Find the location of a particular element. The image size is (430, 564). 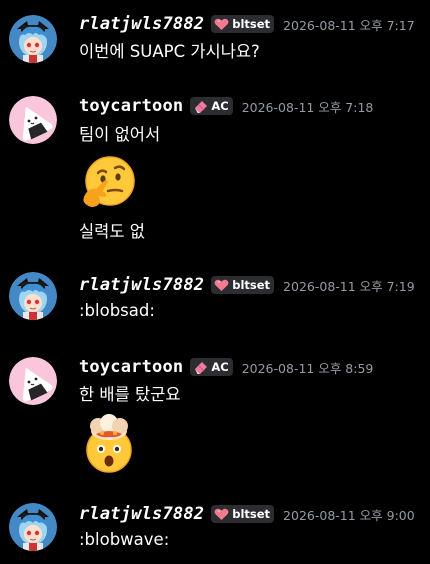

message-text: 실력도 없 is located at coordinates (112, 231).